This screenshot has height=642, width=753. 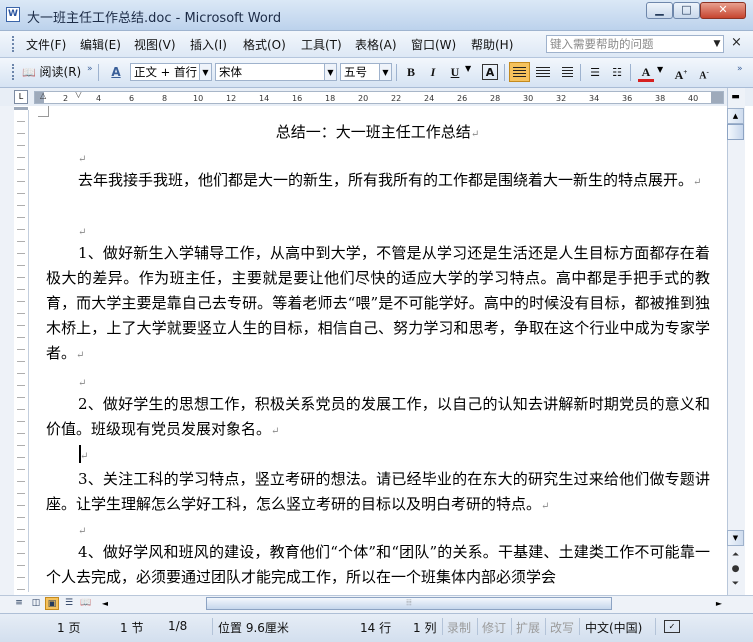 What do you see at coordinates (14, 72) in the screenshot?
I see `toolbar-grip` at bounding box center [14, 72].